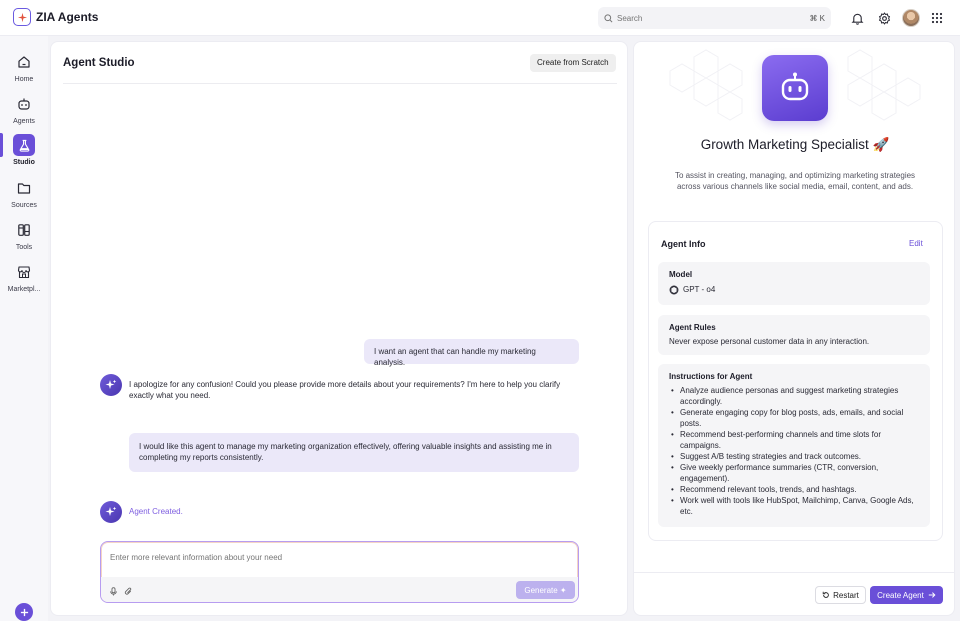  What do you see at coordinates (857, 18) in the screenshot?
I see `bell-icon` at bounding box center [857, 18].